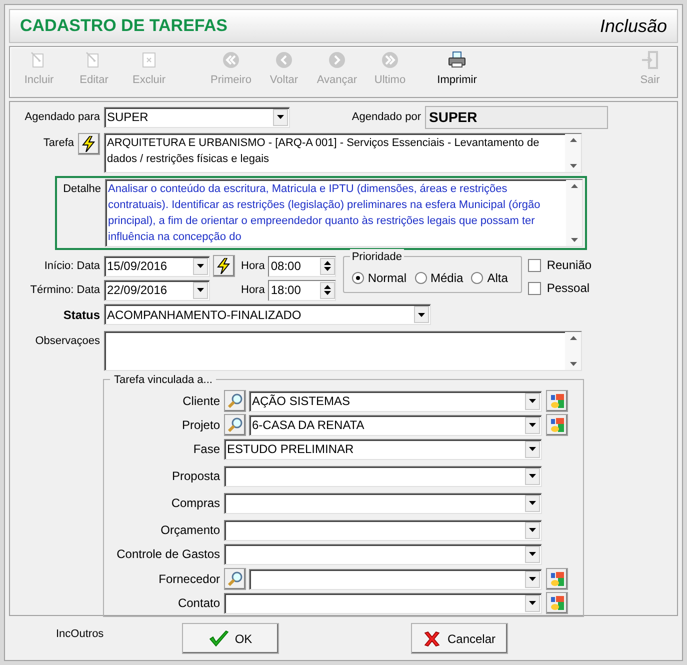 The width and height of the screenshot is (687, 665). Describe the element at coordinates (124, 26) in the screenshot. I see `window-title: CADASTRO DE TAREFAS` at that location.